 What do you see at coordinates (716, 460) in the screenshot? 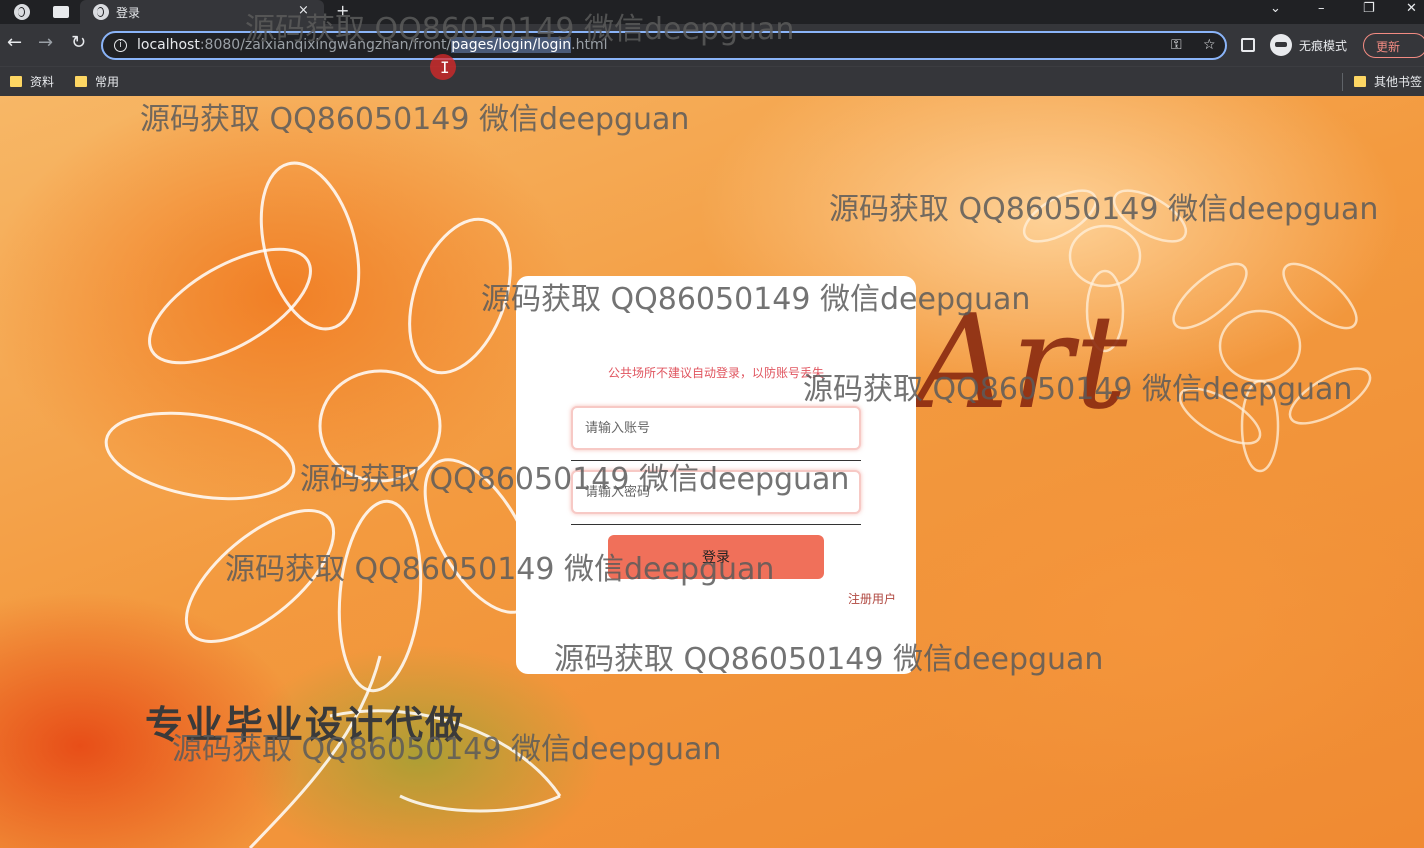
I see `username-underline` at bounding box center [716, 460].